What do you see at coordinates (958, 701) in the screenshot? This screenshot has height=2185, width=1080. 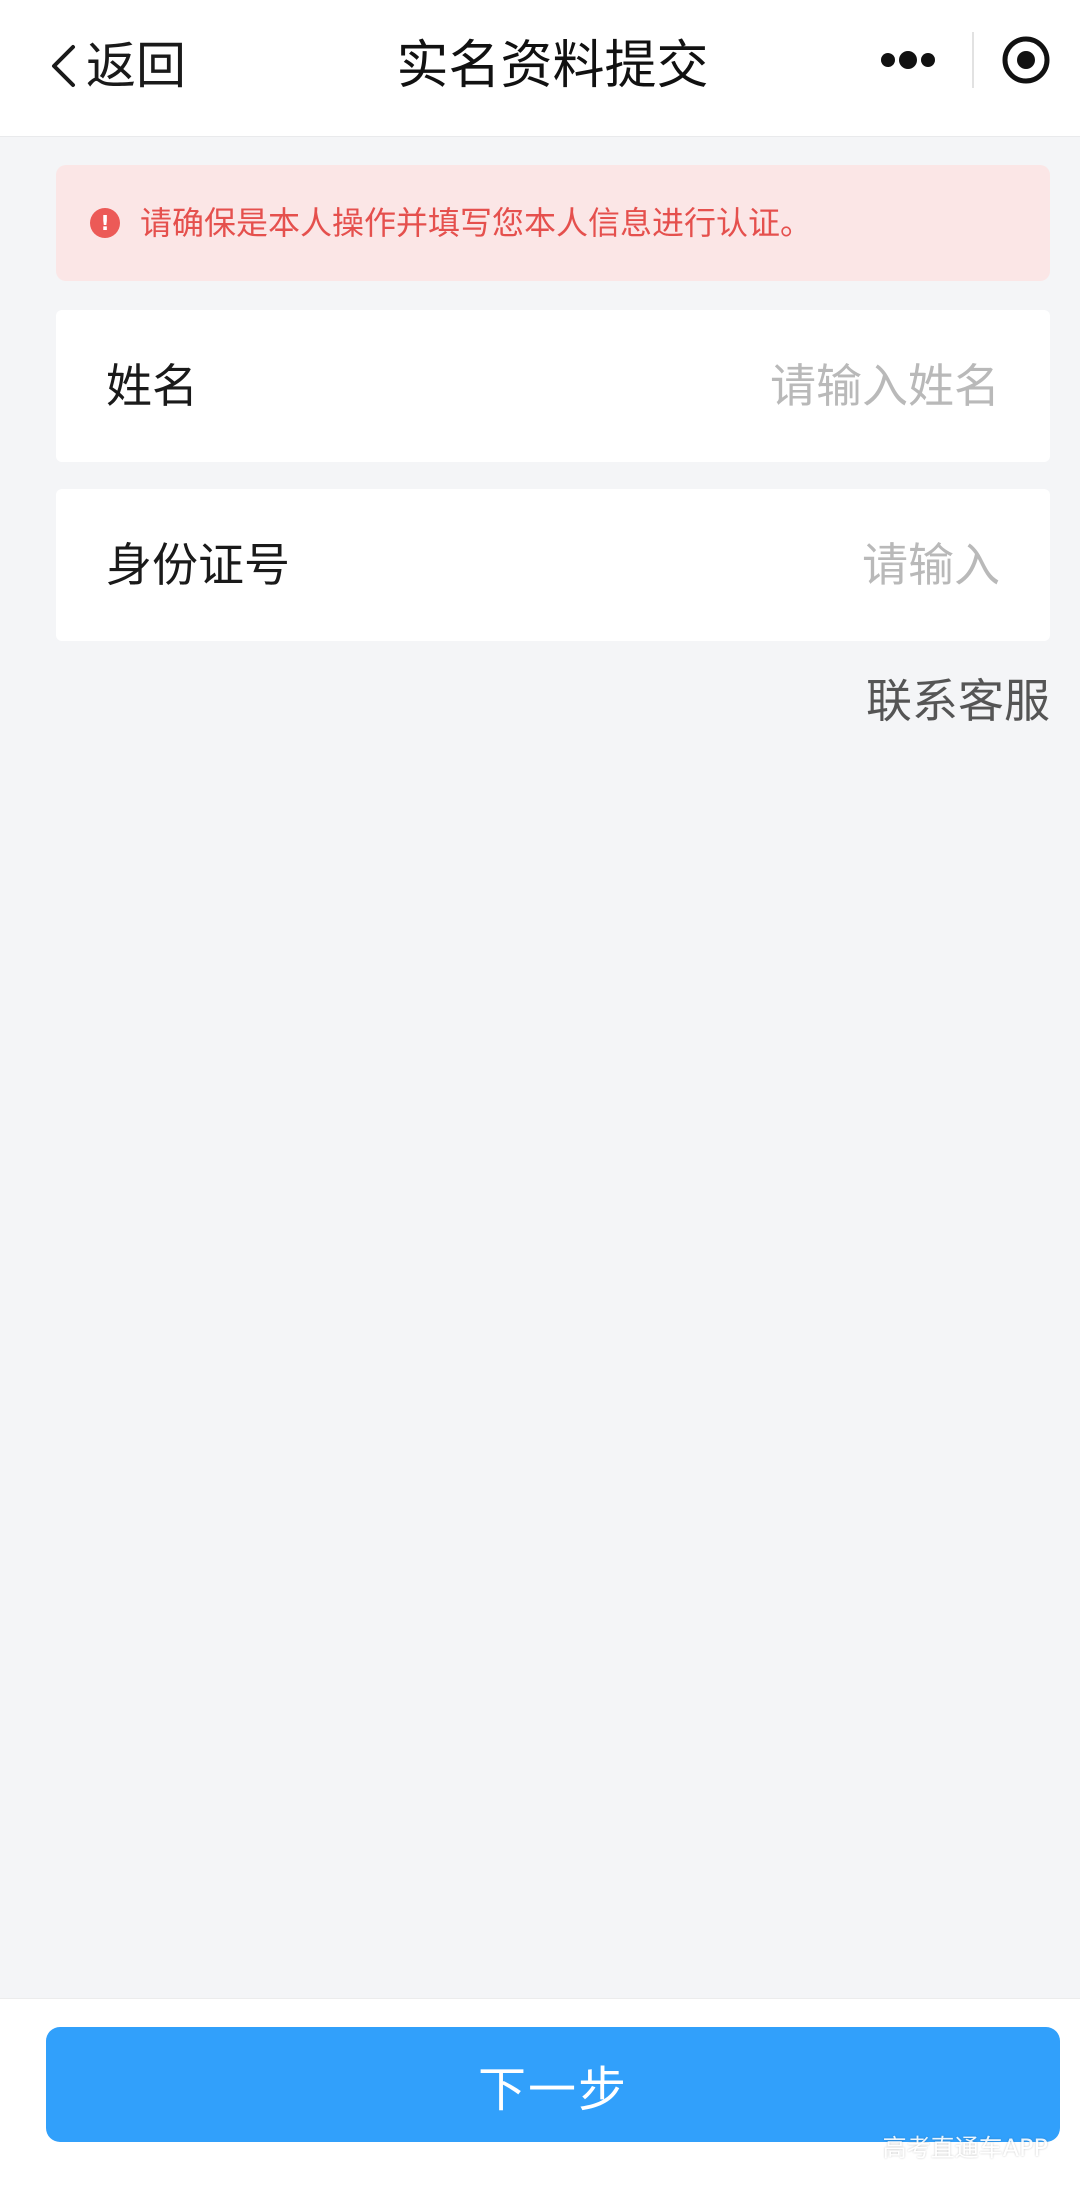 I see `contact-support-link: 联系客服` at bounding box center [958, 701].